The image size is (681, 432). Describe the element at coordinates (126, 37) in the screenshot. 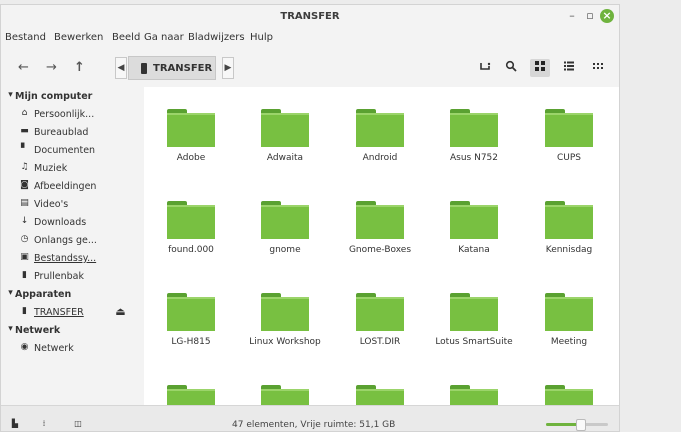

I see `menu-beeld: Beeld` at that location.